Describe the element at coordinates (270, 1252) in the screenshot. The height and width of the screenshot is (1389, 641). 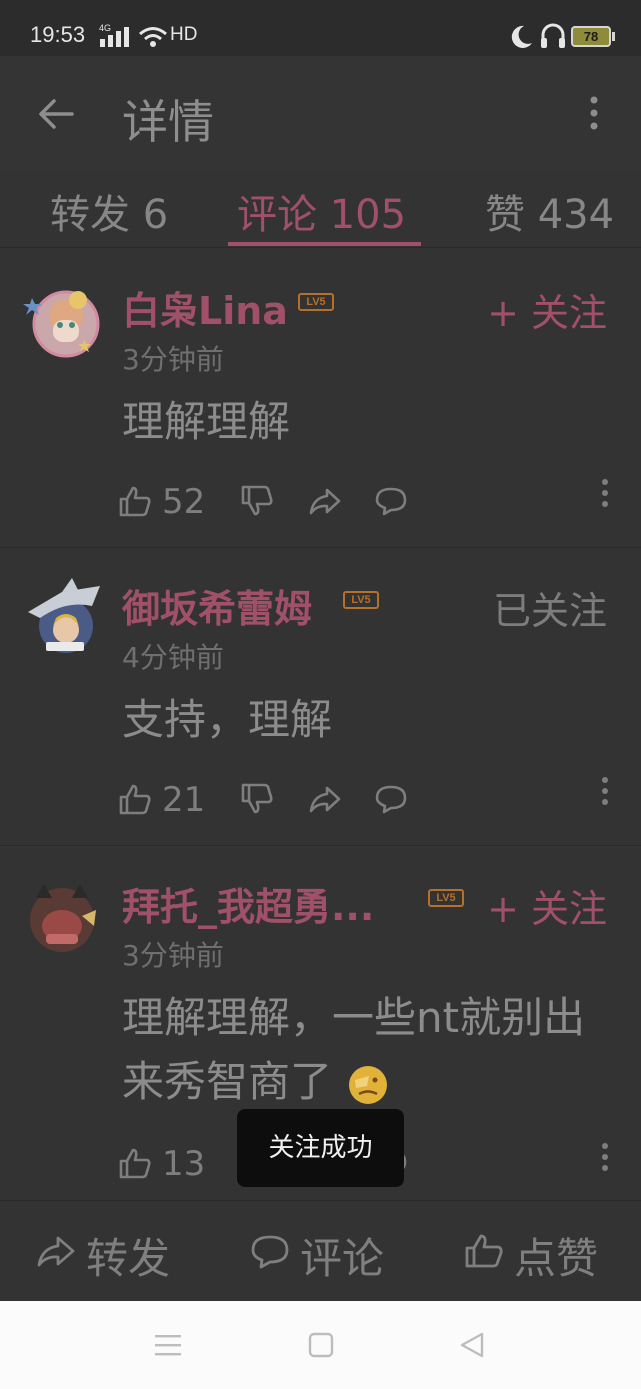
I see `comment-bubble-icon` at that location.